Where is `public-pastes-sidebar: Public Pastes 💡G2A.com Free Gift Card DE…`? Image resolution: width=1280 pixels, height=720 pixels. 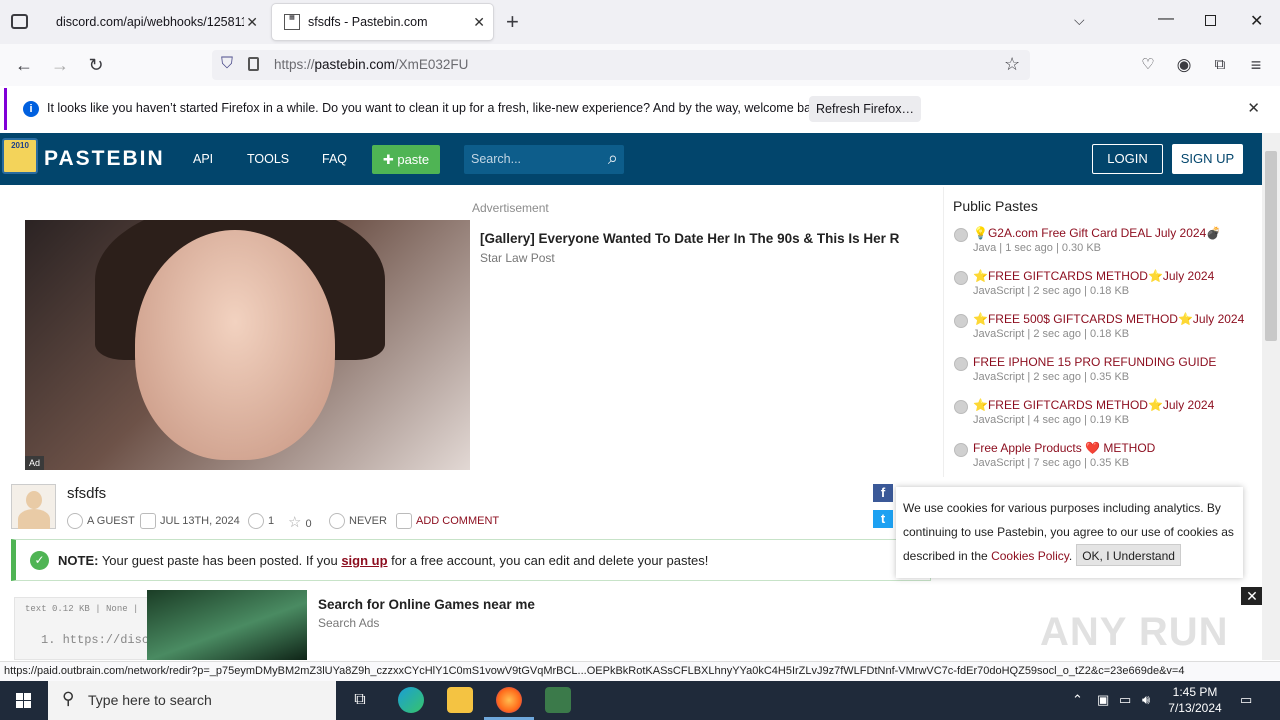 public-pastes-sidebar: Public Pastes 💡G2A.com Free Gift Card DE… is located at coordinates (1100, 332).